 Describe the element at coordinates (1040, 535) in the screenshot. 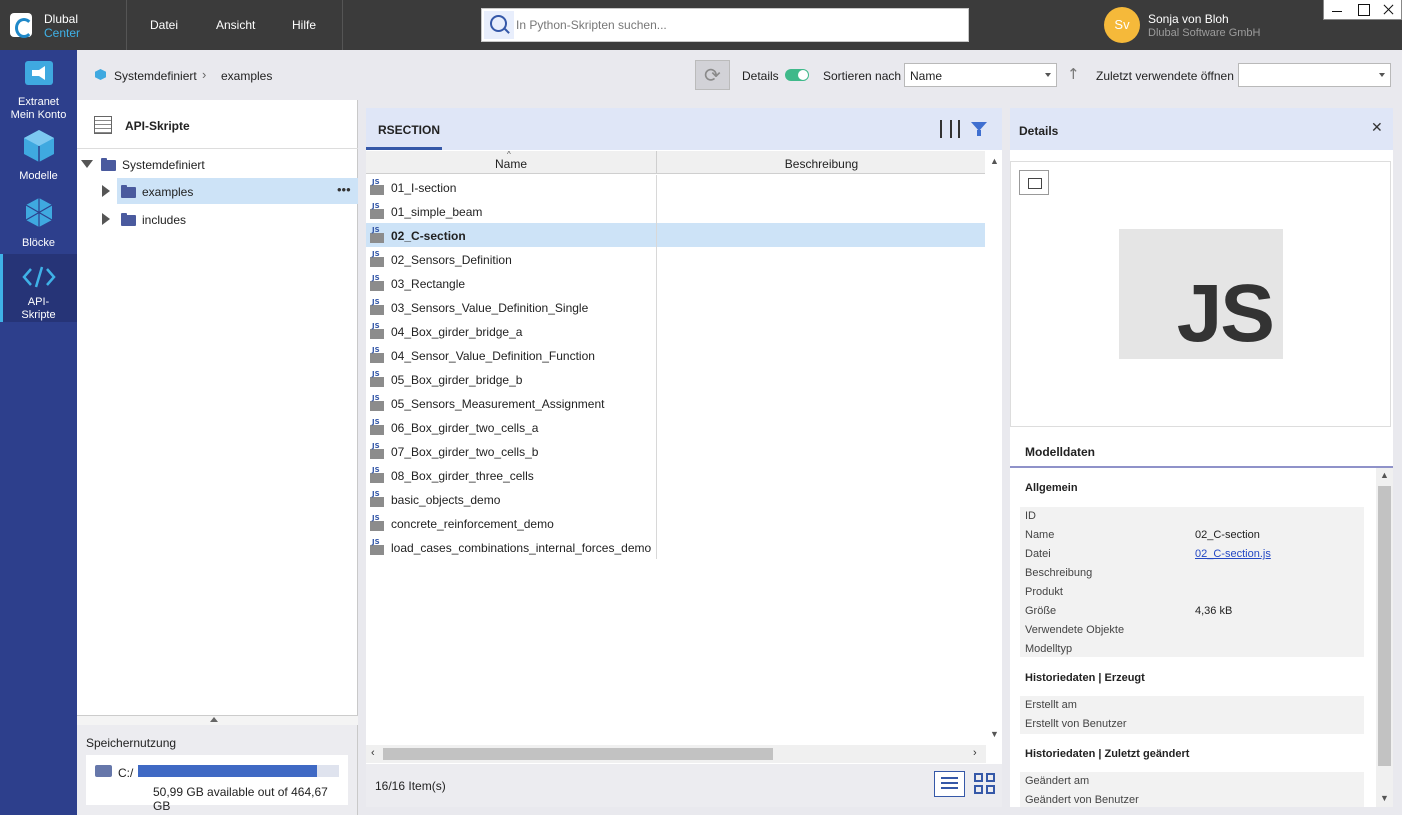

I see `property-key: Name` at that location.